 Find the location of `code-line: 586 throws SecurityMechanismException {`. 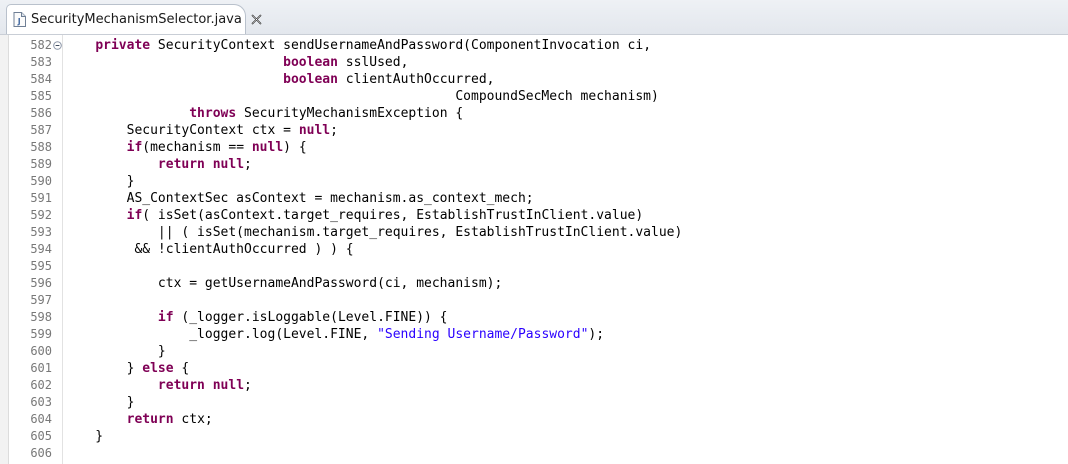

code-line: 586 throws SecurityMechanismException { is located at coordinates (502, 113).